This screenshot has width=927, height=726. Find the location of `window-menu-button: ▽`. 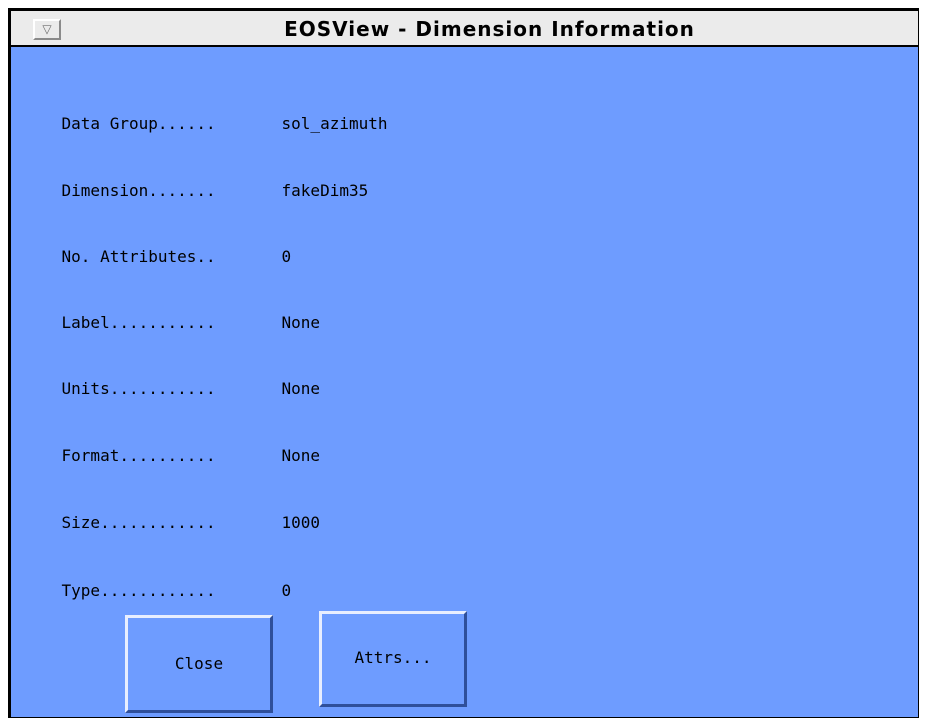

window-menu-button: ▽ is located at coordinates (47, 29).